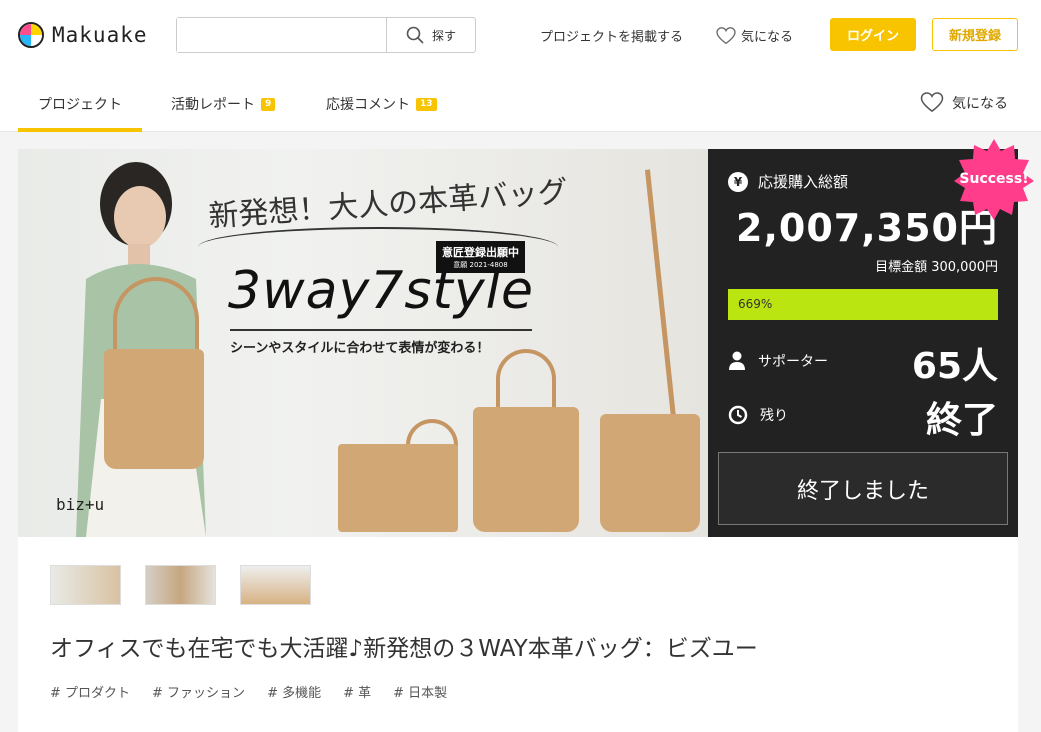 This screenshot has width=1041, height=732. Describe the element at coordinates (520, 101) in the screenshot. I see `project-tabbar: プロジェクト 活動レポート 9 応援コメント 13 気になる` at that location.